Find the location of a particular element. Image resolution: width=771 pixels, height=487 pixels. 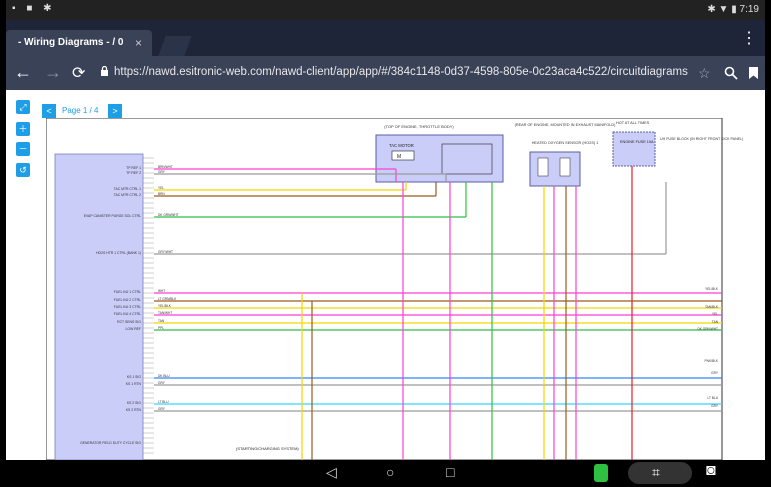

wifi-icon: ▼ is located at coordinates (723, 9).